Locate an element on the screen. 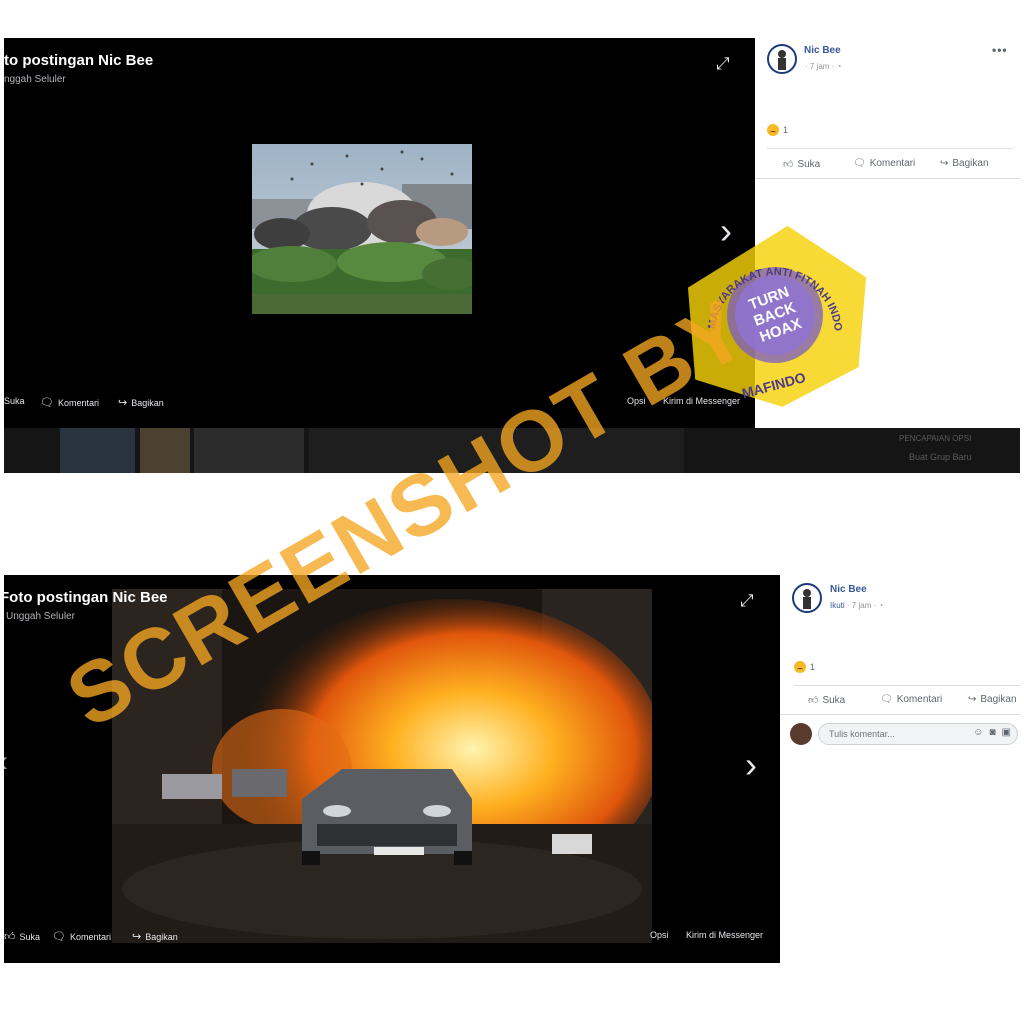 Image resolution: width=1024 pixels, height=1024 pixels. photo-subtitle: Unggah Seluler is located at coordinates (40, 616).